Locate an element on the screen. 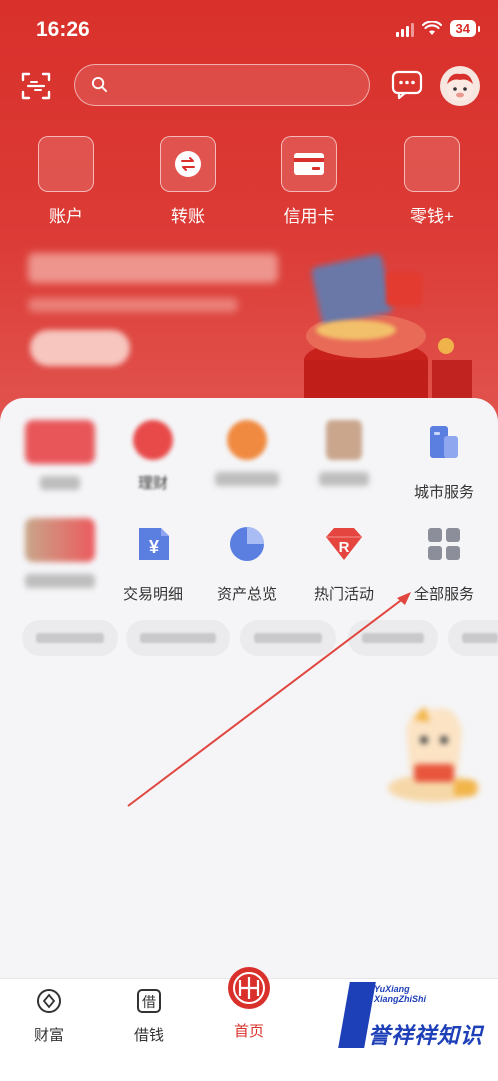  status-time: 16:26 is located at coordinates (63, 29).